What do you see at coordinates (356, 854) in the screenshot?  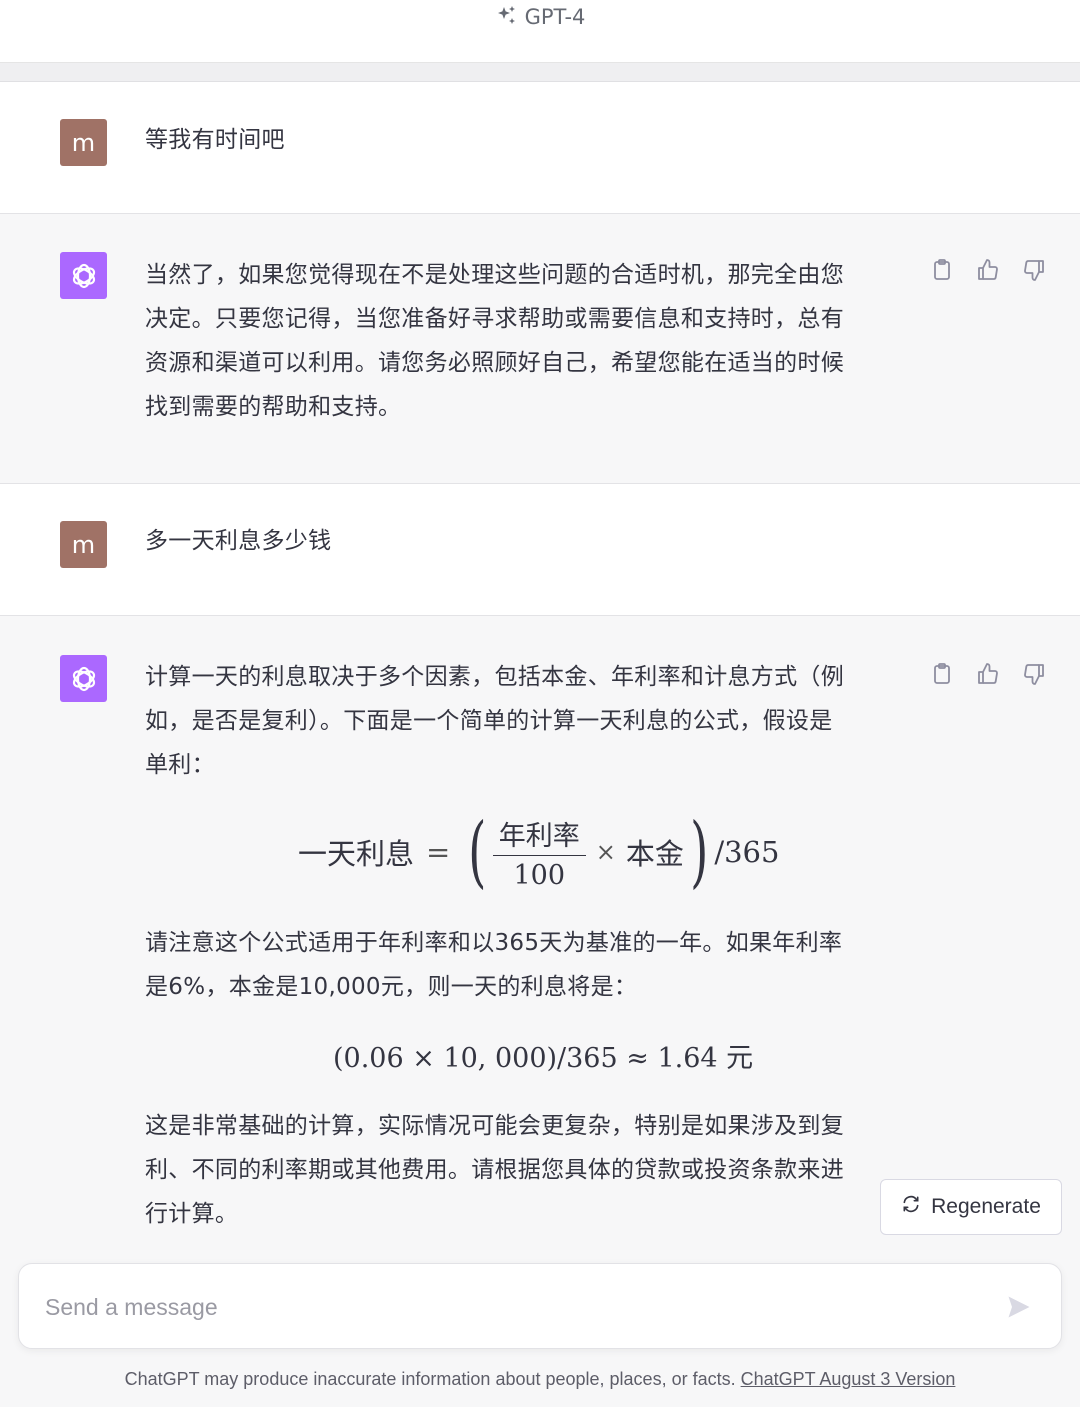 I see `formula-lhs: 一天利息` at bounding box center [356, 854].